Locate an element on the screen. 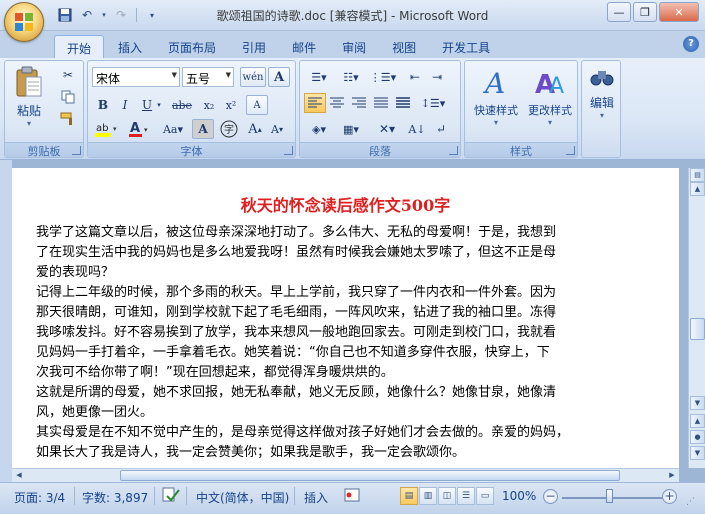 This screenshot has width=705, height=514. zoom-out-icon: − is located at coordinates (550, 496).